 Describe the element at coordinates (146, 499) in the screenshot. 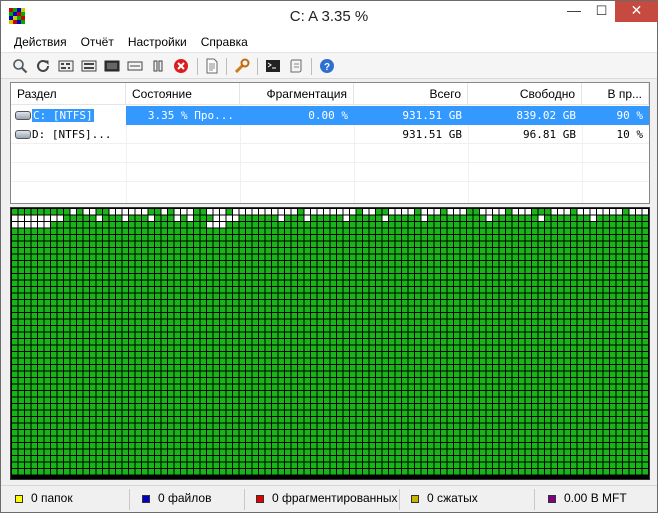

I see `files-legend-icon` at that location.